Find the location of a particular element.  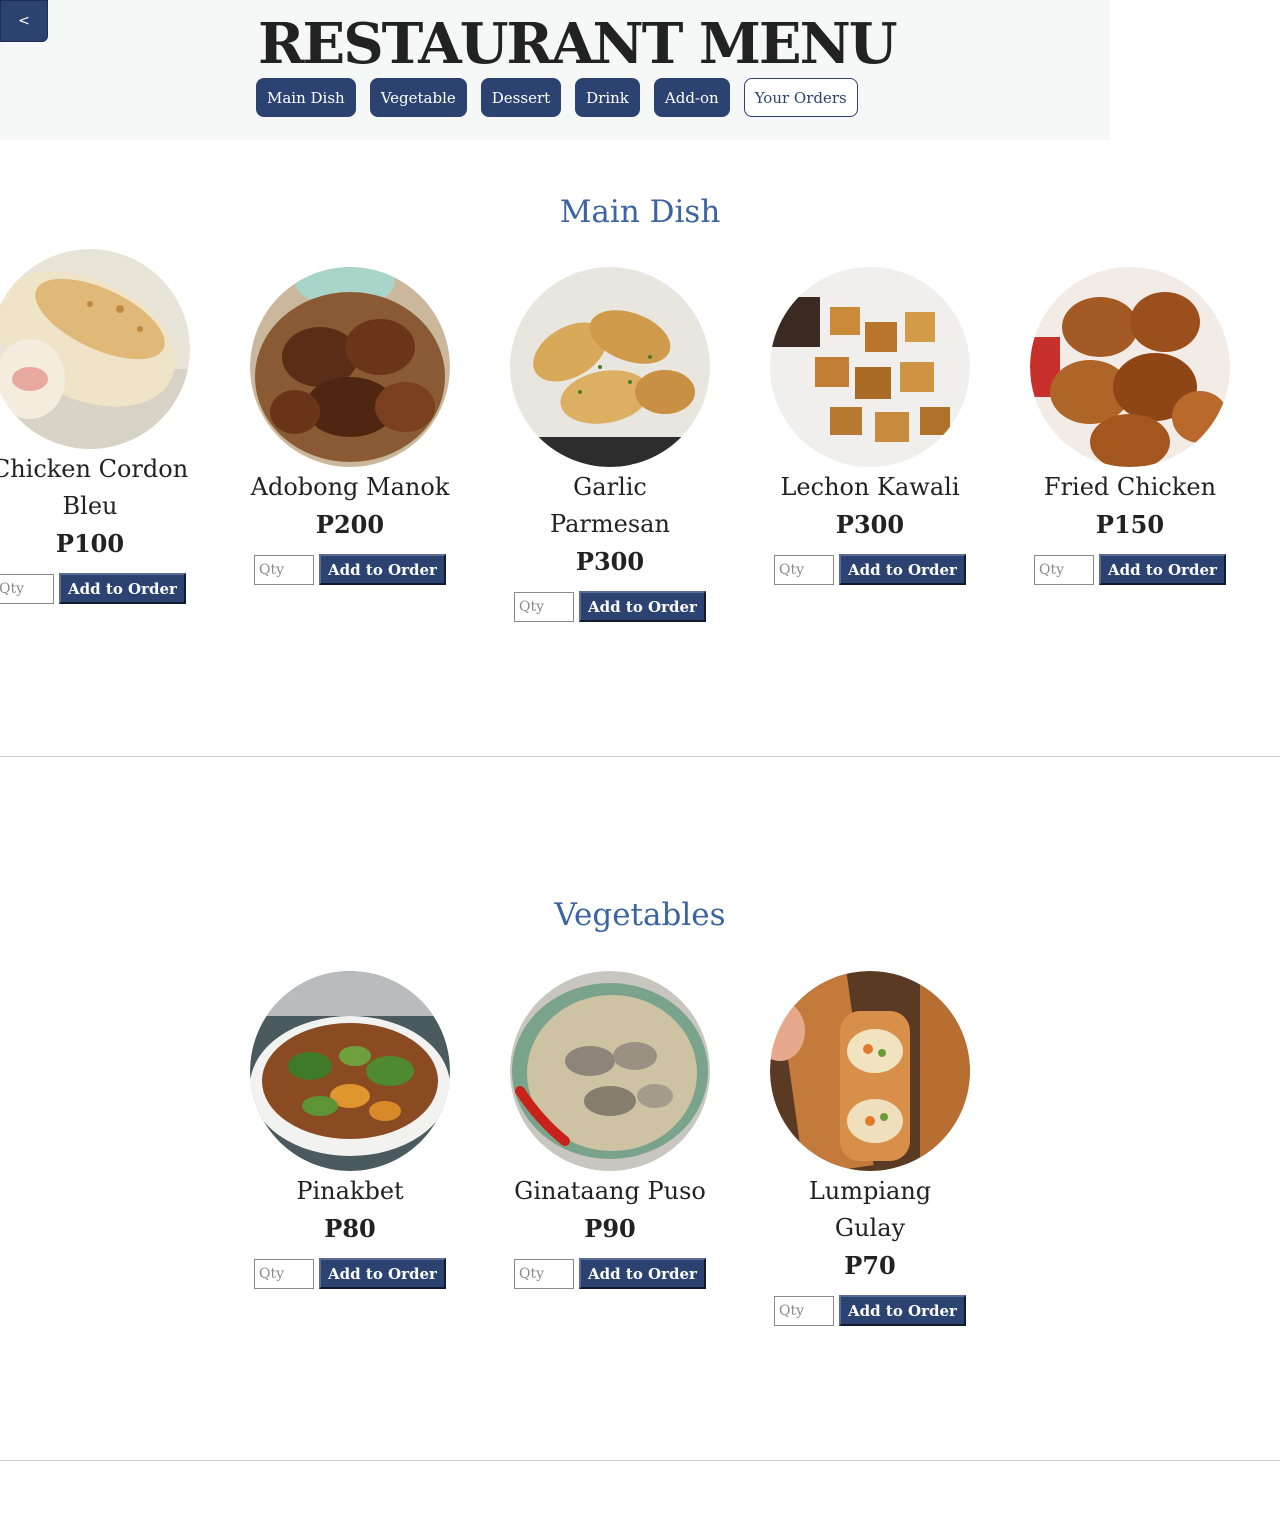

menu-item-card: Garlic Parmesan P300 Add to Order is located at coordinates (610, 444).